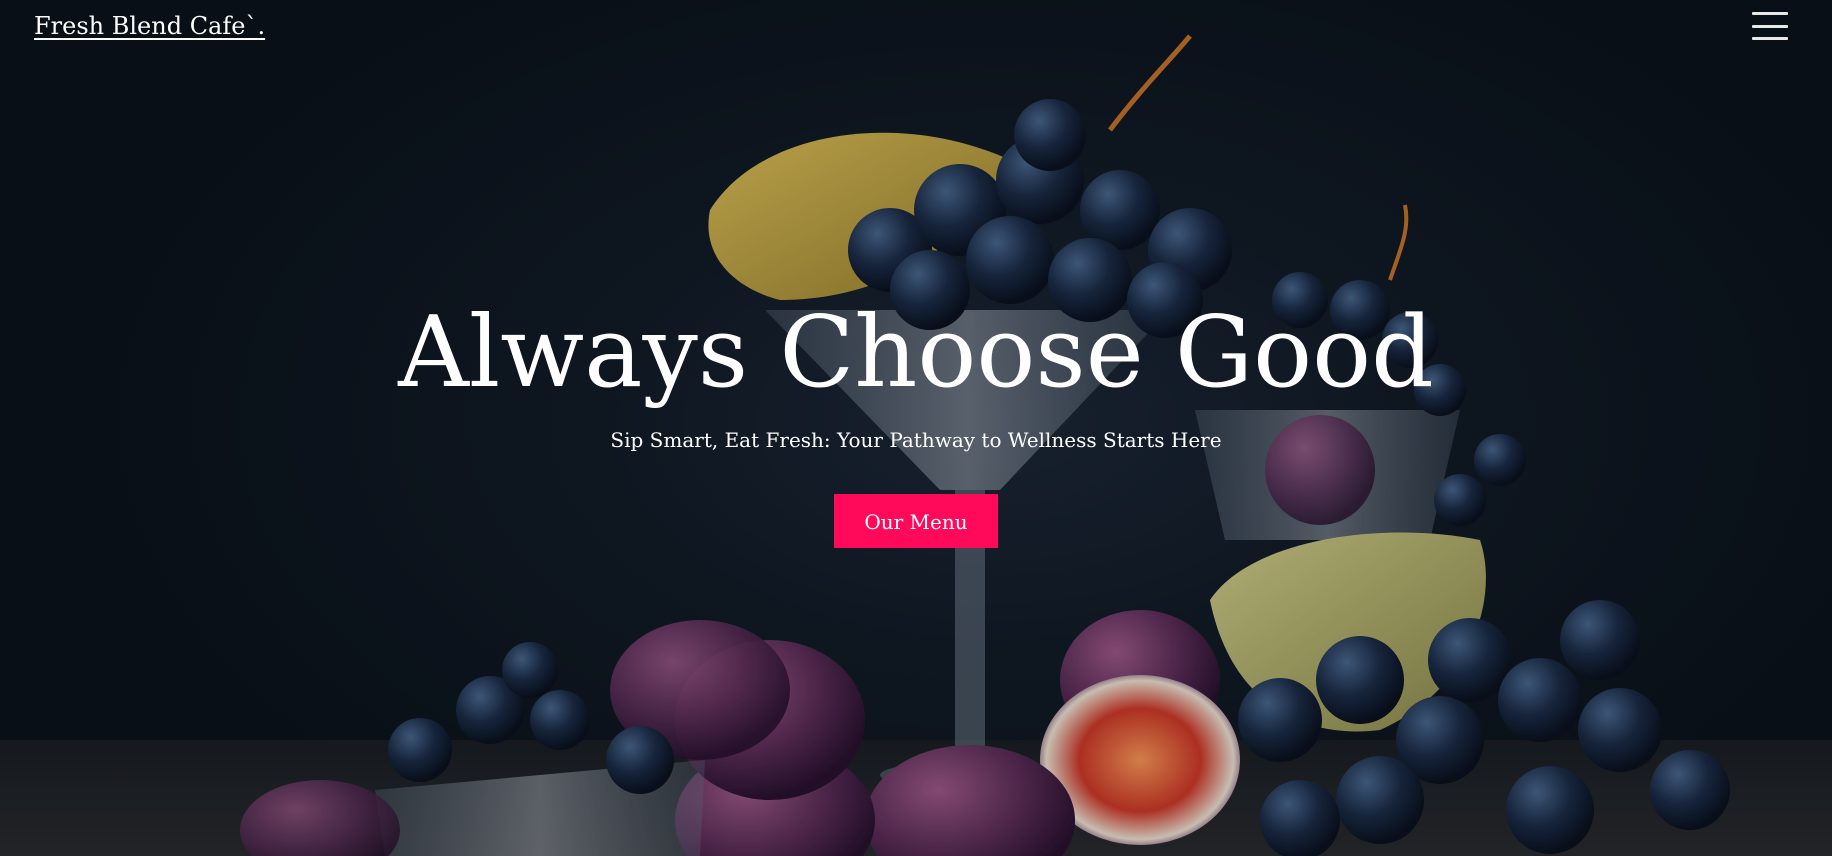  Describe the element at coordinates (1770, 13) in the screenshot. I see `hamburger-bar-top` at that location.